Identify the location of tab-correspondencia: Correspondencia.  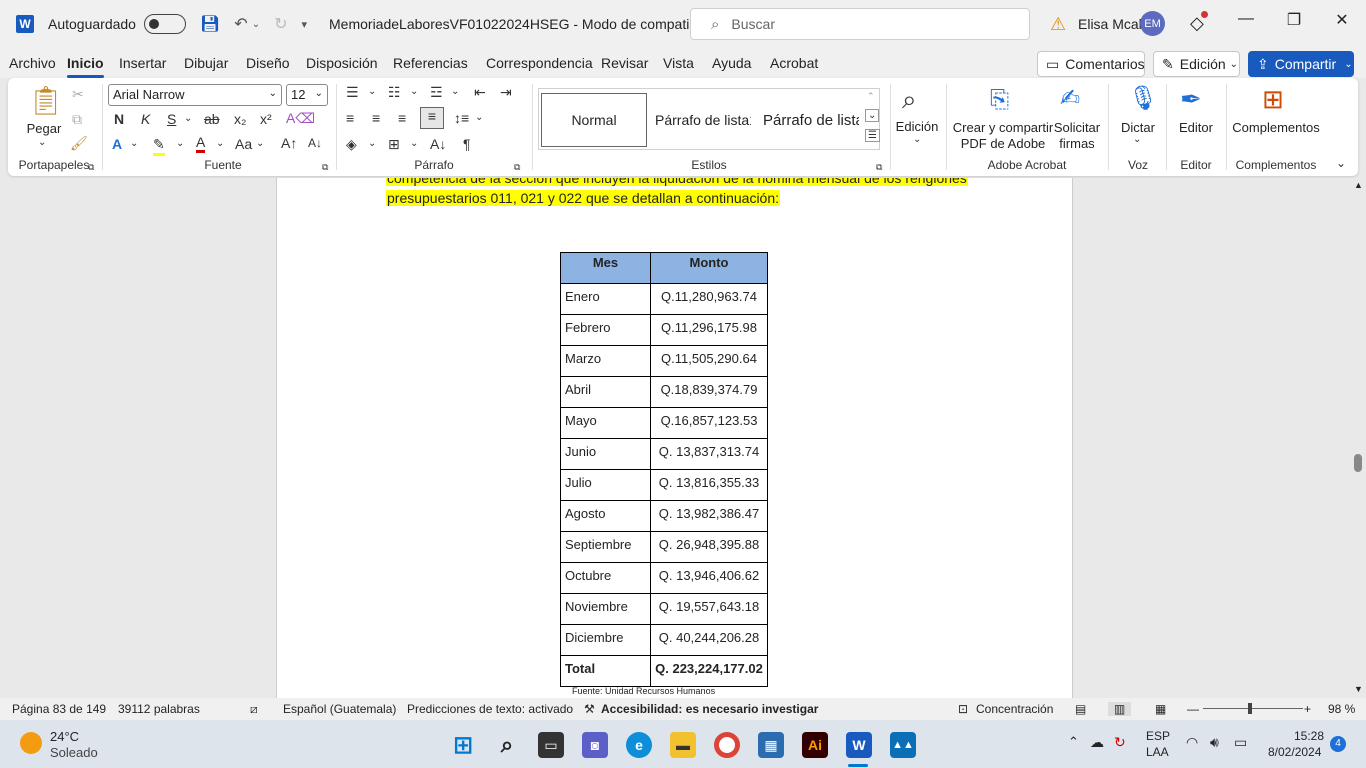
(539, 63).